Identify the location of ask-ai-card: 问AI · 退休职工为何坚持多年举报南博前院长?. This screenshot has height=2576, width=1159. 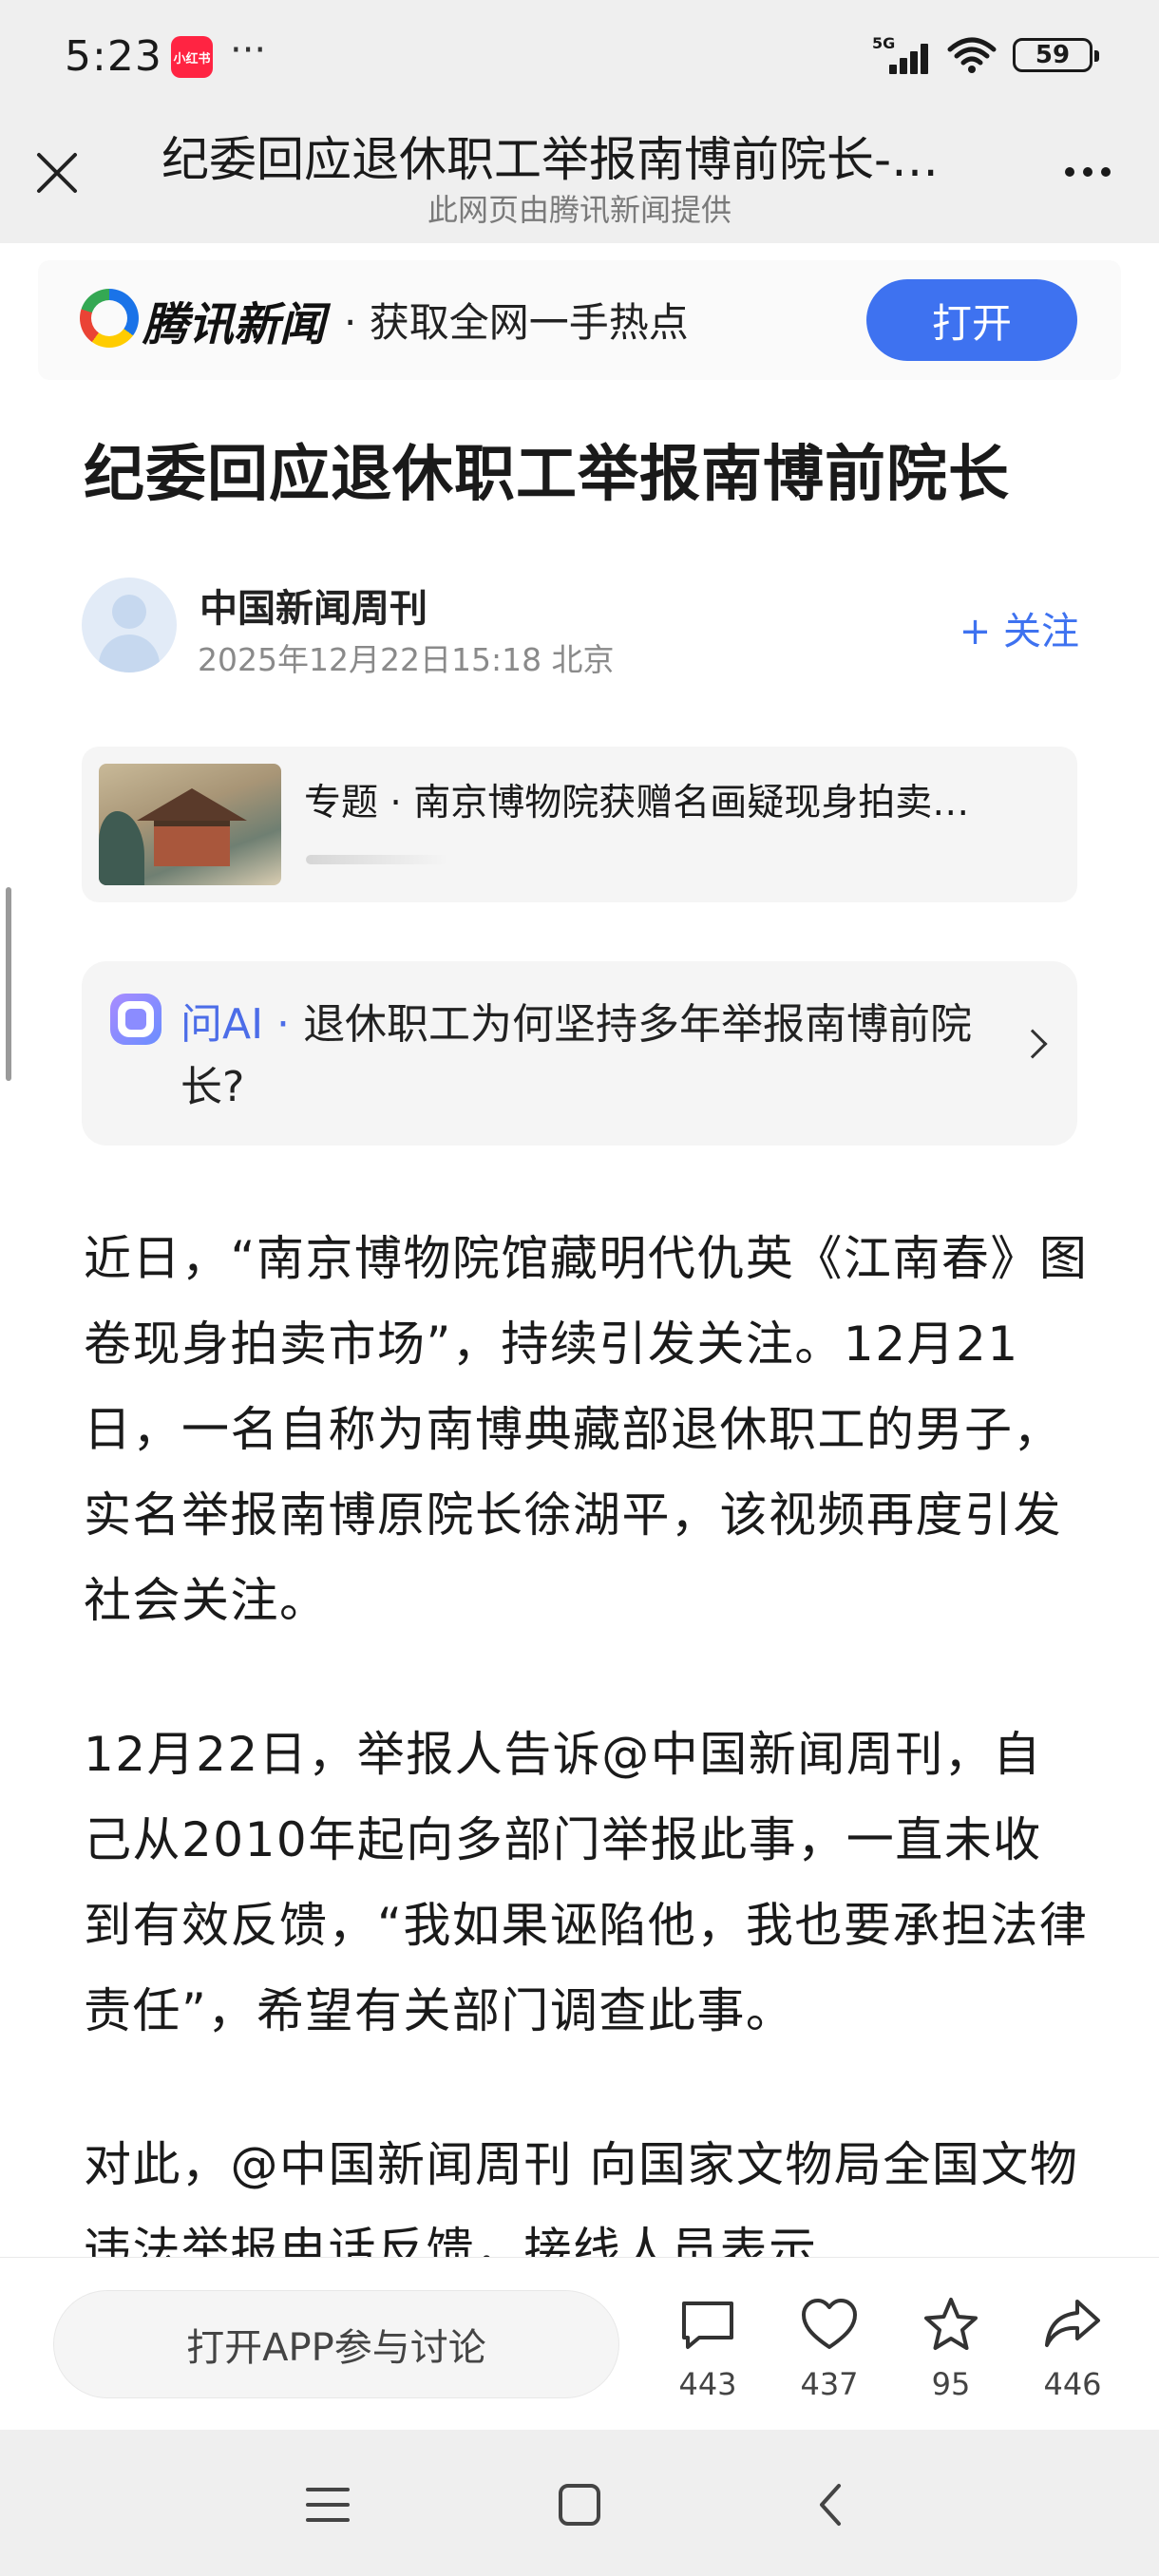
(579, 1053).